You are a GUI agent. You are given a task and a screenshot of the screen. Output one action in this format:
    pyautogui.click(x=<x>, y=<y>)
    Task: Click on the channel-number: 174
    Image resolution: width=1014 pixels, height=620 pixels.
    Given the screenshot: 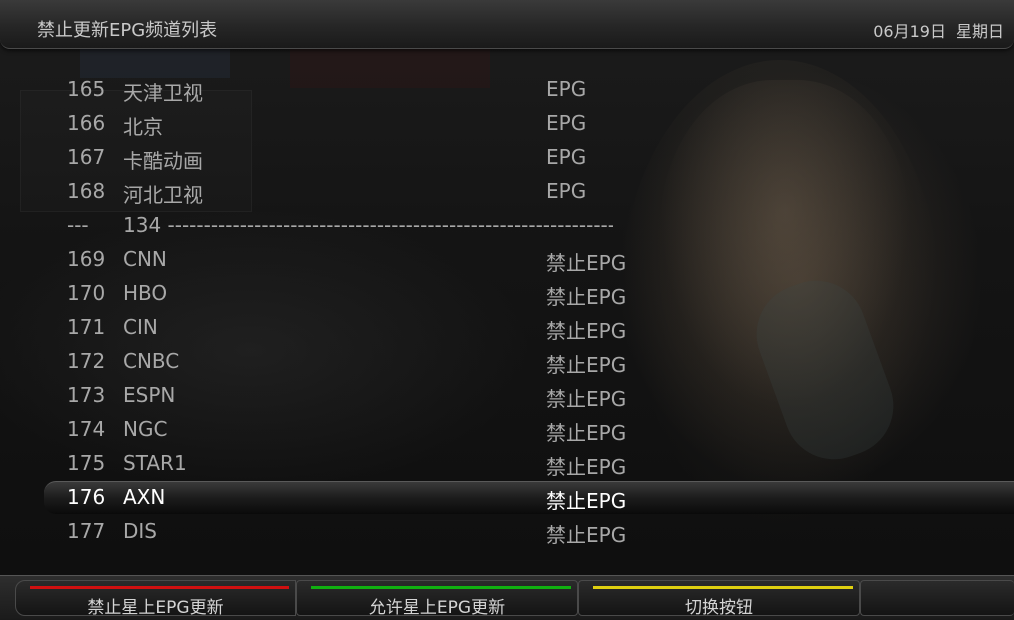 What is the action you would take?
    pyautogui.click(x=86, y=429)
    